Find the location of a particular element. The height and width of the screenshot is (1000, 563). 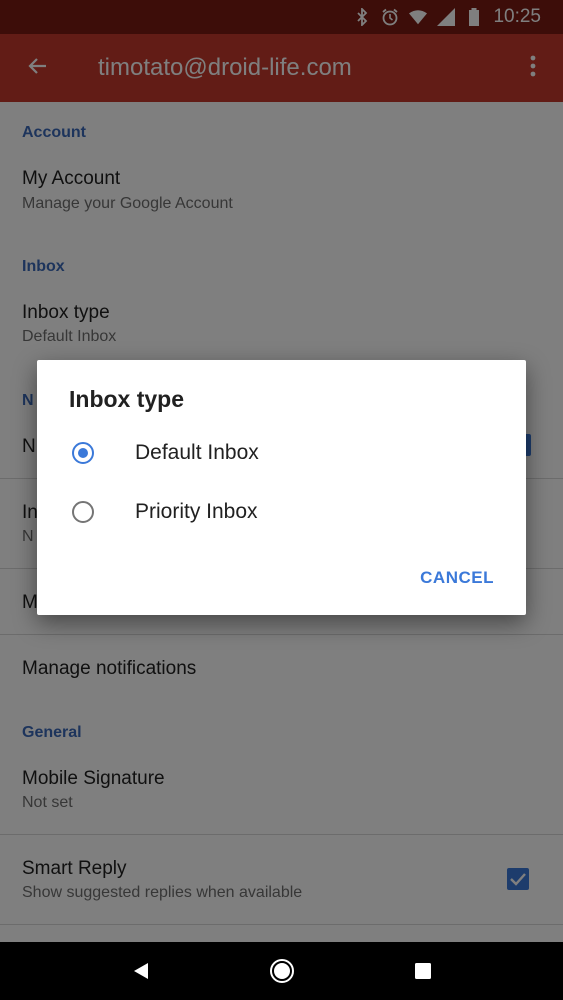

nav-recents-button is located at coordinates (423, 971).